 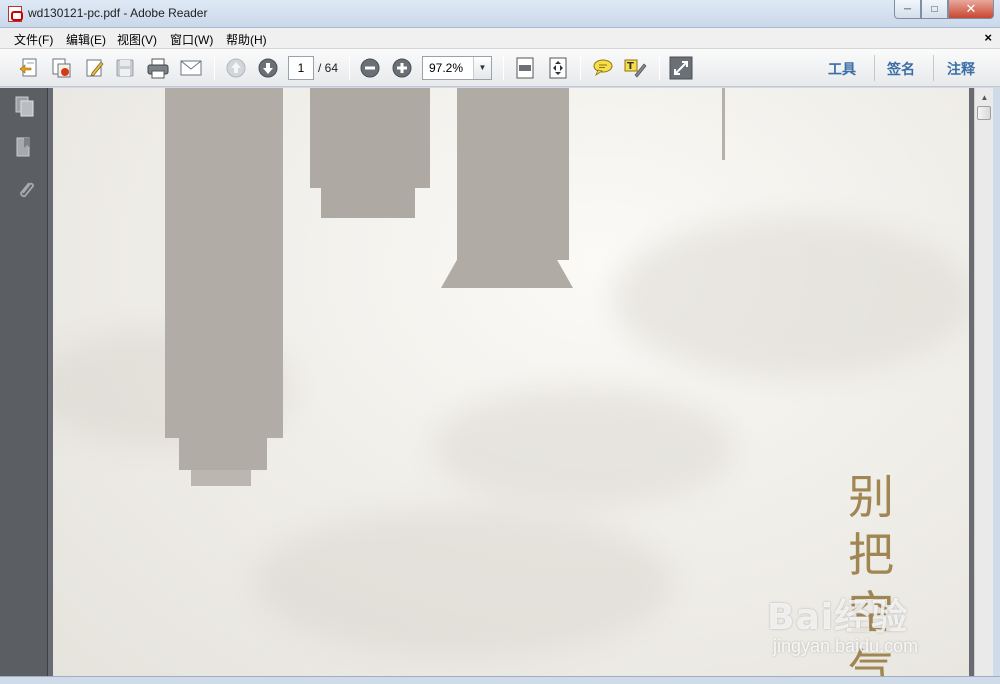 I want to click on menu-view: 视图(V), so click(x=137, y=39).